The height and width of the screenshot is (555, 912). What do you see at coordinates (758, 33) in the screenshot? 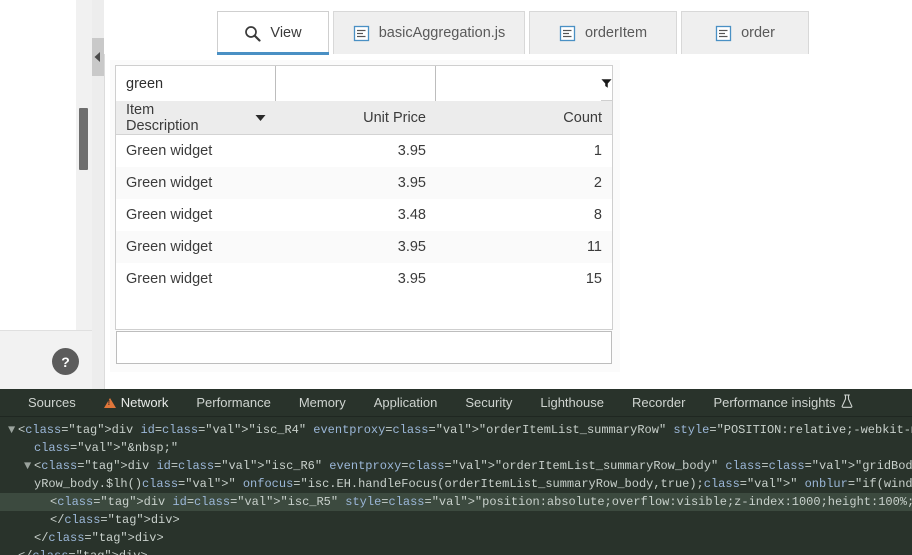
I see `tab-order-label: order` at bounding box center [758, 33].